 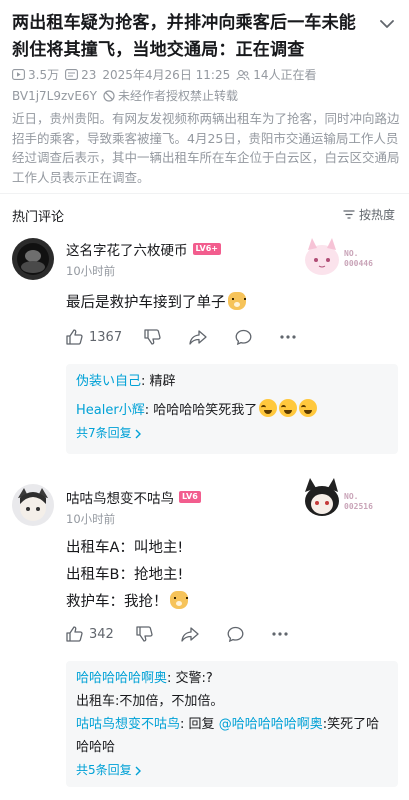 What do you see at coordinates (369, 214) in the screenshot?
I see `sort-button: 按热度` at bounding box center [369, 214].